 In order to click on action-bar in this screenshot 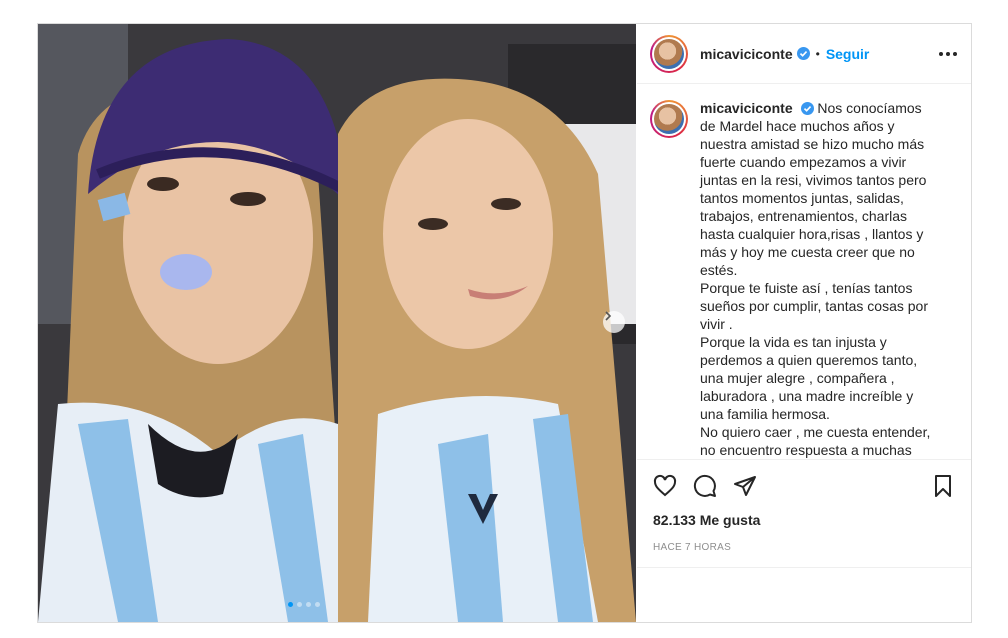, I will do `click(804, 479)`.